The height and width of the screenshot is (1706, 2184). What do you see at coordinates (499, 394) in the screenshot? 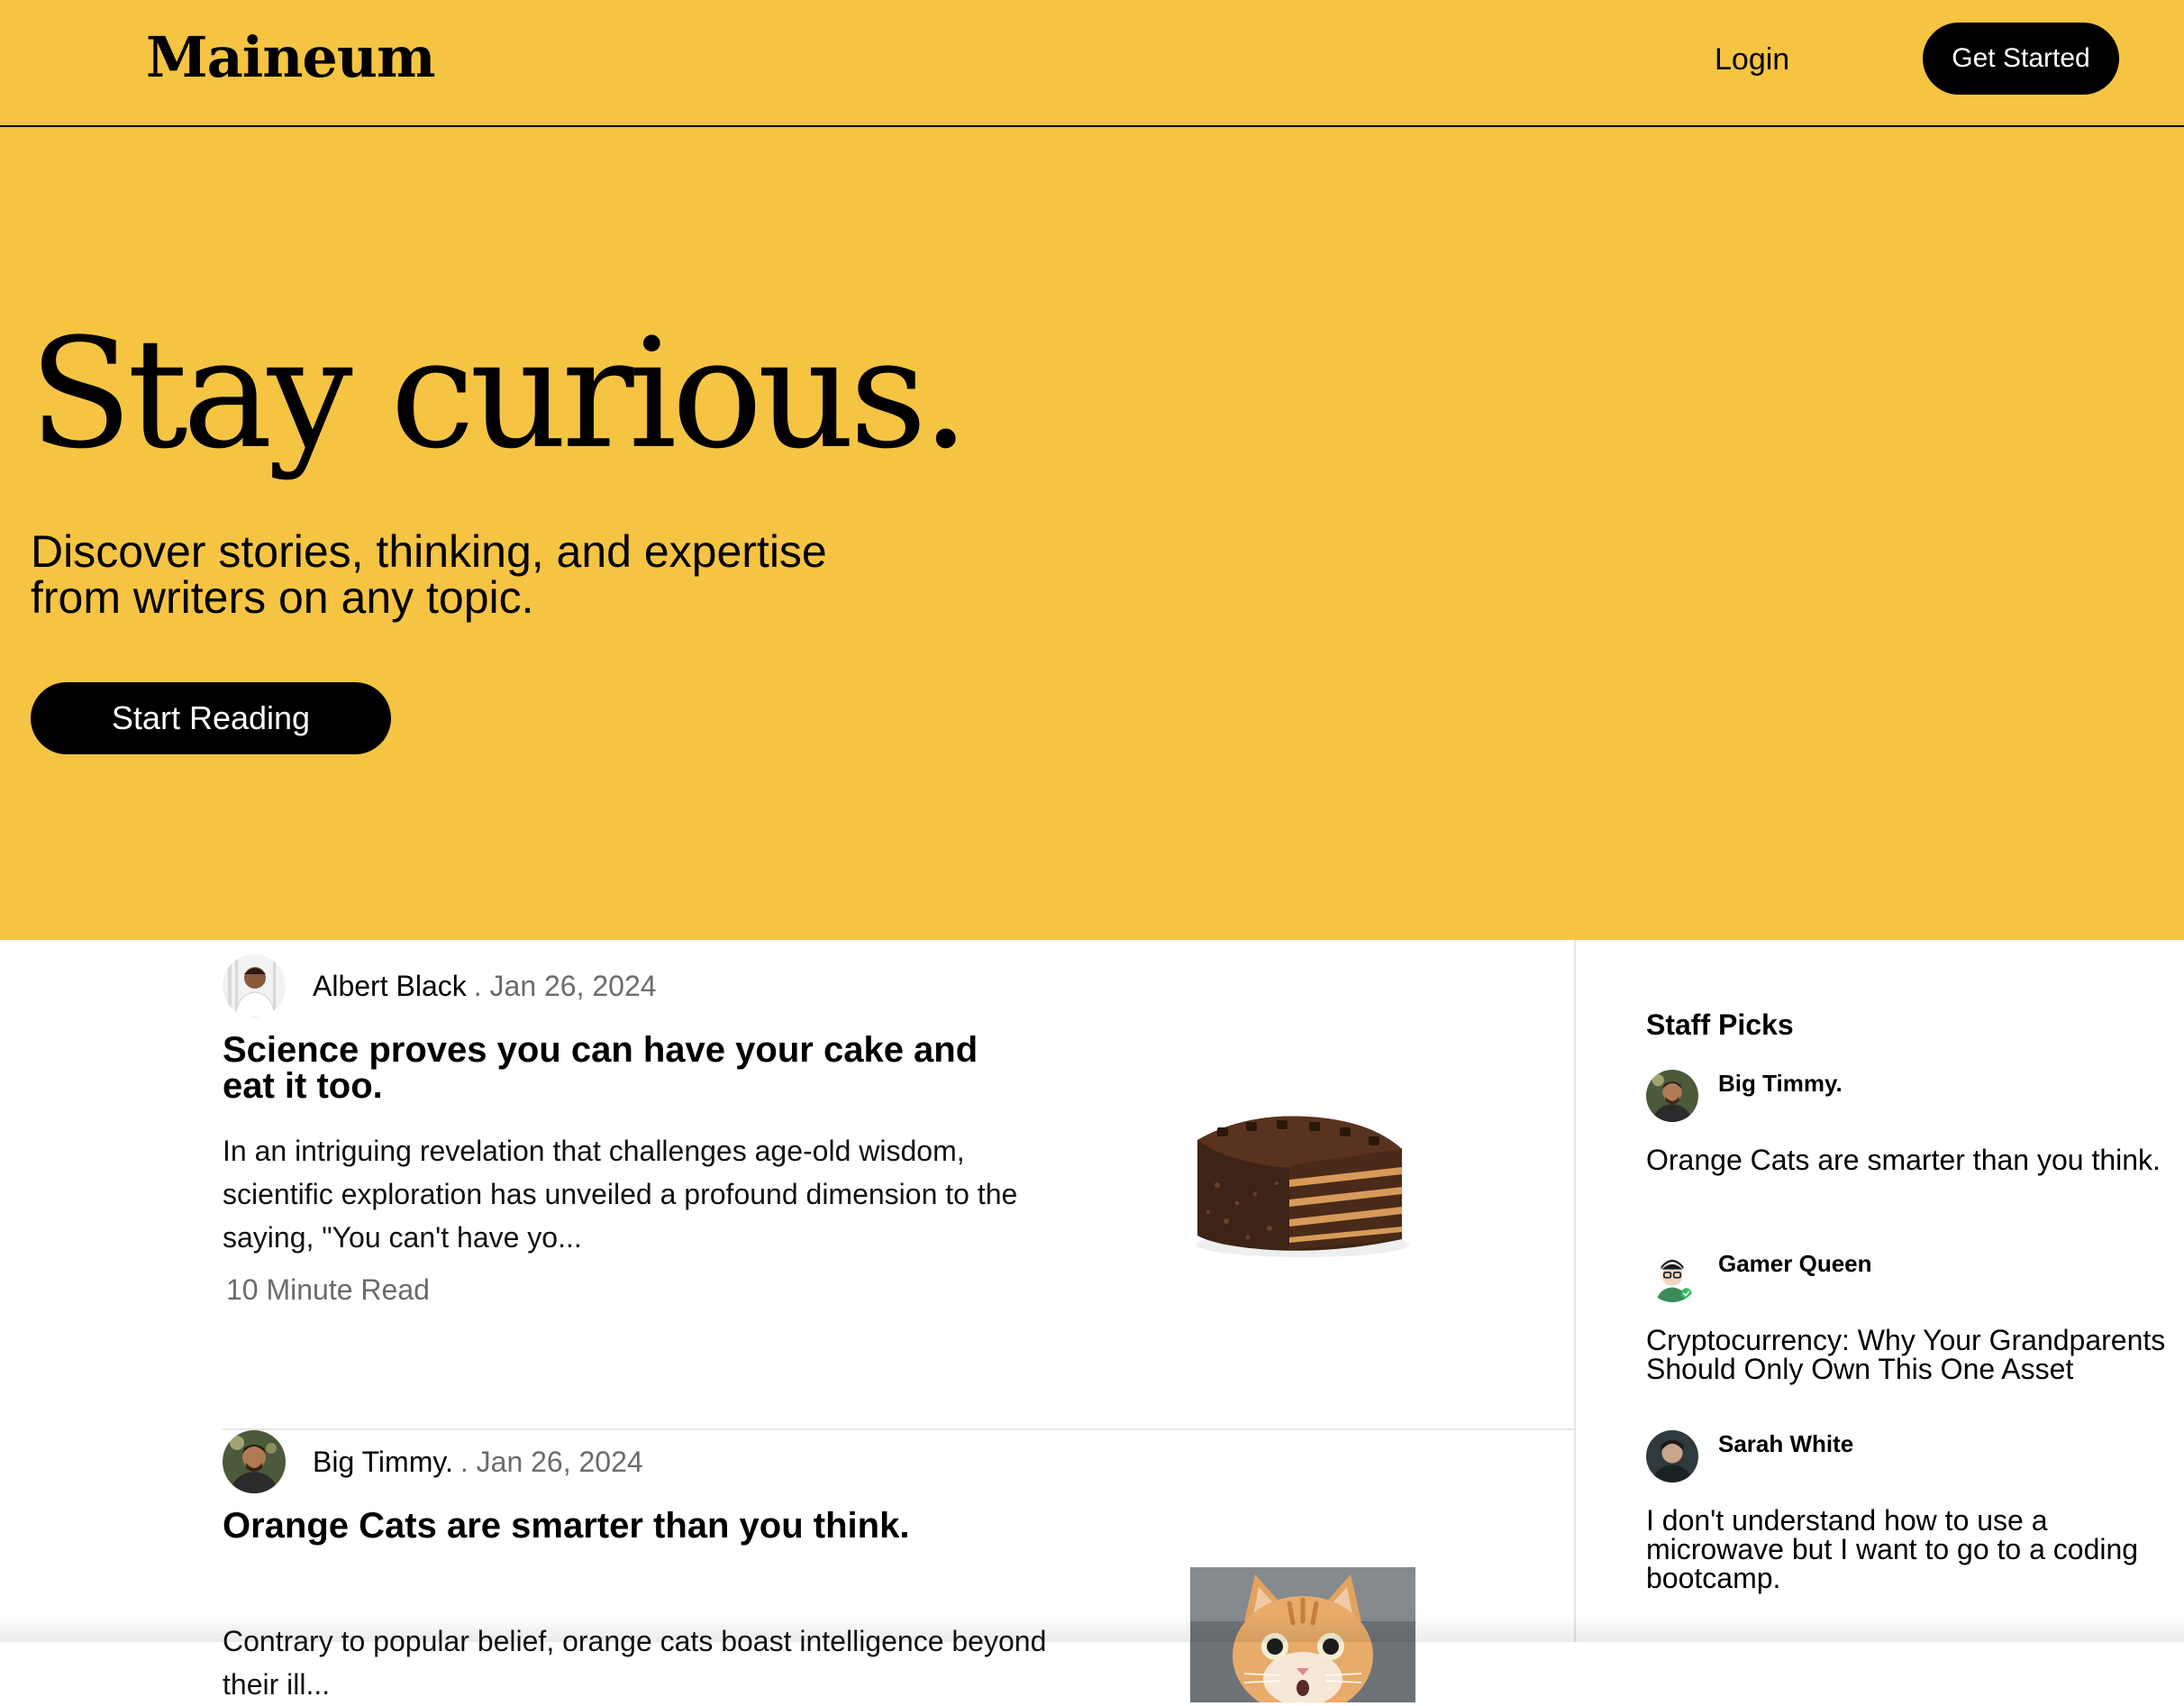
I see `hero-title: Stay curious.` at bounding box center [499, 394].